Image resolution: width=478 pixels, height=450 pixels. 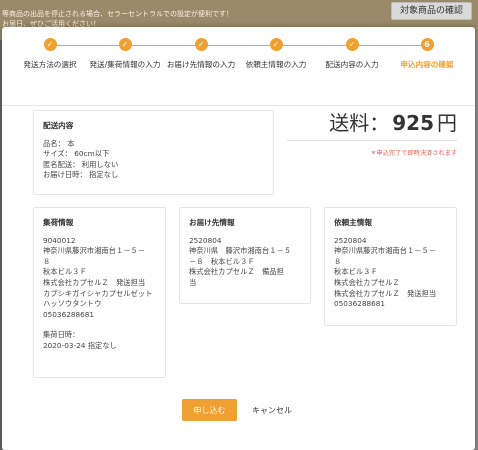 What do you see at coordinates (238, 105) in the screenshot?
I see `divider` at bounding box center [238, 105].